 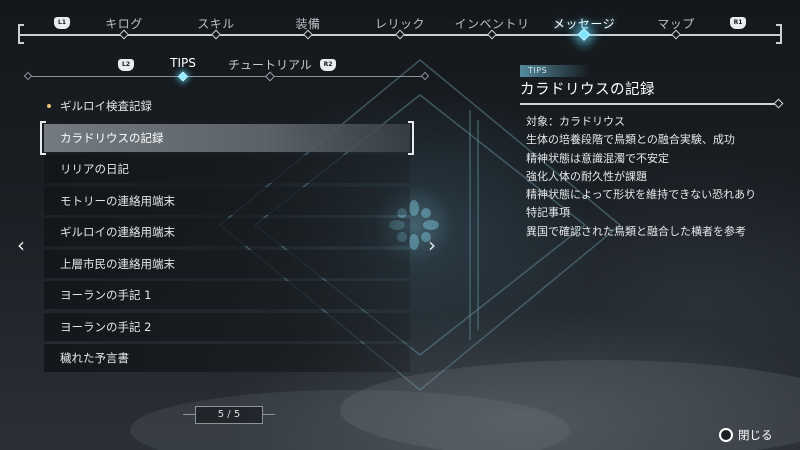 I want to click on detail-line: 対象：カラドリウス, so click(x=575, y=121).